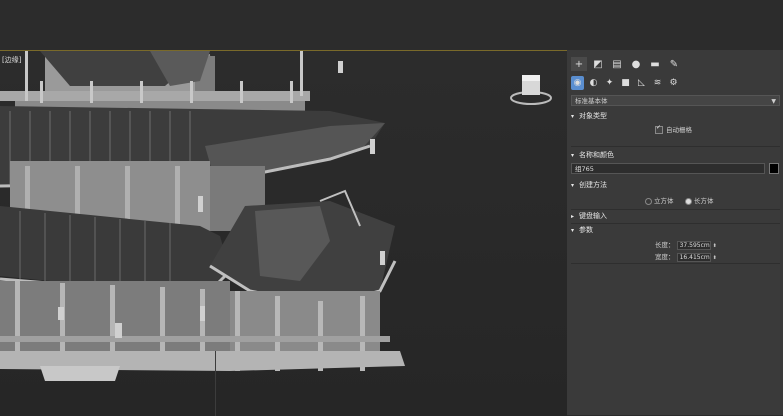 The width and height of the screenshot is (783, 416). I want to click on display-tab-icon: ▬, so click(655, 64).